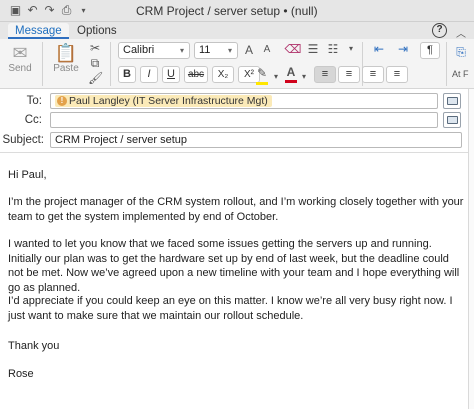 This screenshot has width=474, height=409. I want to click on cut-icon: ✂, so click(95, 48).